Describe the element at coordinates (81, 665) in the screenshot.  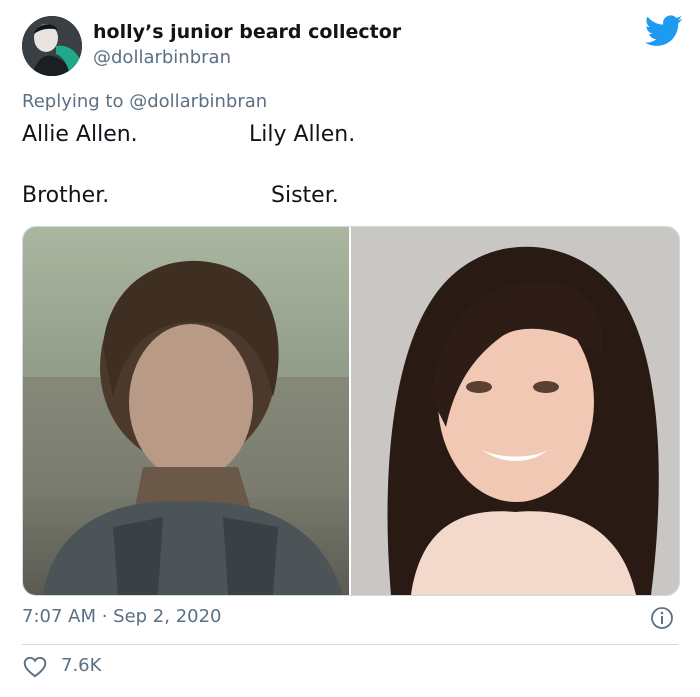
I see `like-count: 7.6K` at that location.